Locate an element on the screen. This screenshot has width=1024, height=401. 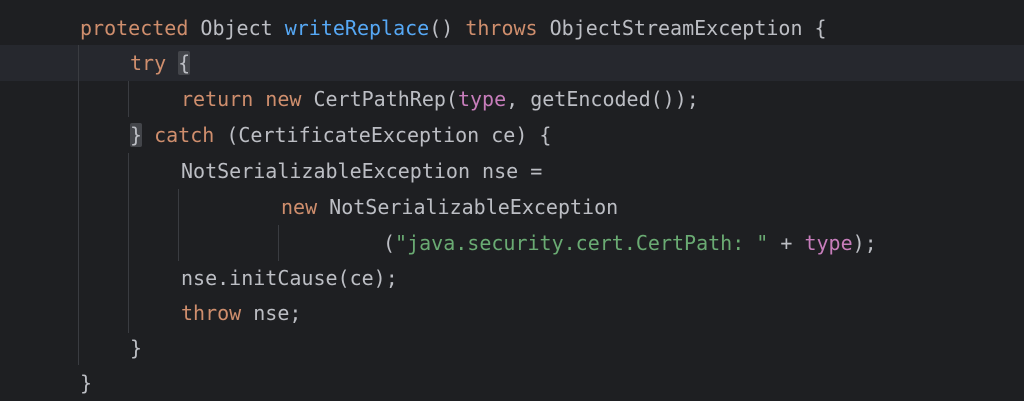
matched-brace-open: { is located at coordinates (184, 63).